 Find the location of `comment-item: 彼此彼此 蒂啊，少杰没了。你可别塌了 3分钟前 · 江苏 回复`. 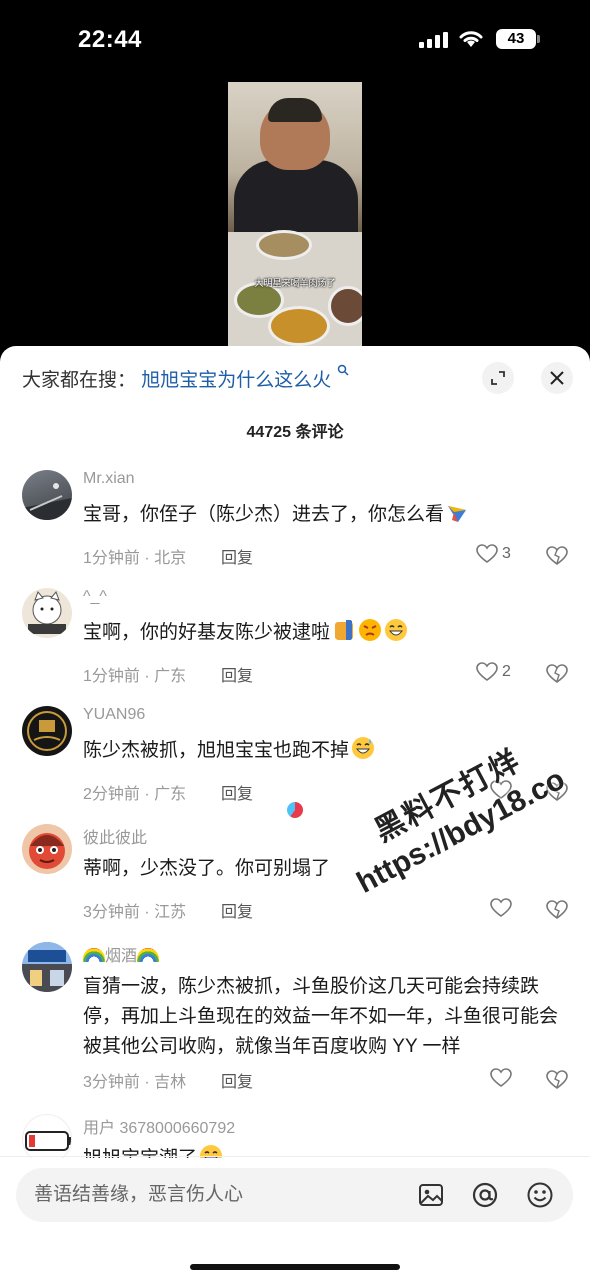

comment-item: 彼此彼此 蒂啊，少杰没了。你可别塌了 3分钟前 · 江苏 回复 is located at coordinates (295, 874).